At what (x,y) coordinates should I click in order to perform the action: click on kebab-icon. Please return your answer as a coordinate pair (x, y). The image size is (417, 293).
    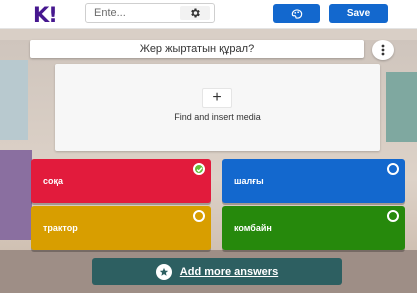
    Looking at the image, I should click on (383, 50).